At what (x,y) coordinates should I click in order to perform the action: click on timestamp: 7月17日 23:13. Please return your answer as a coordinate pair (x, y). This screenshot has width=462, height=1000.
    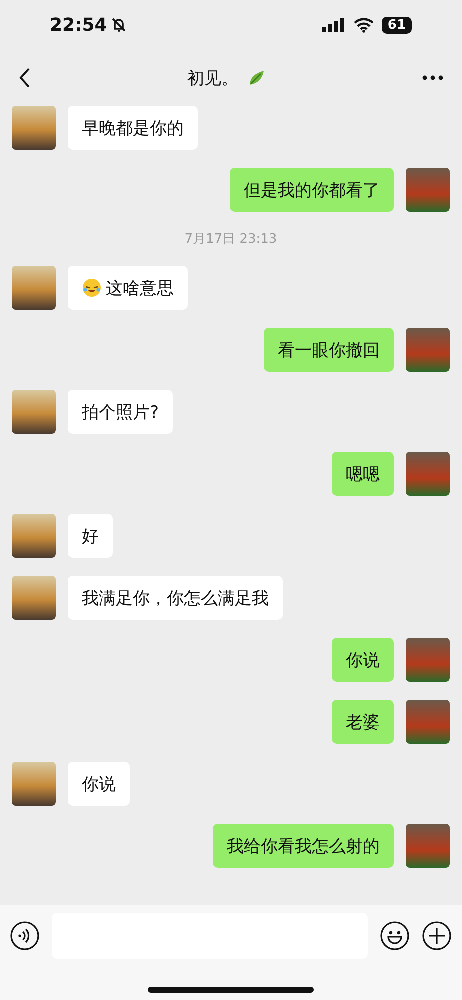
    Looking at the image, I should click on (231, 239).